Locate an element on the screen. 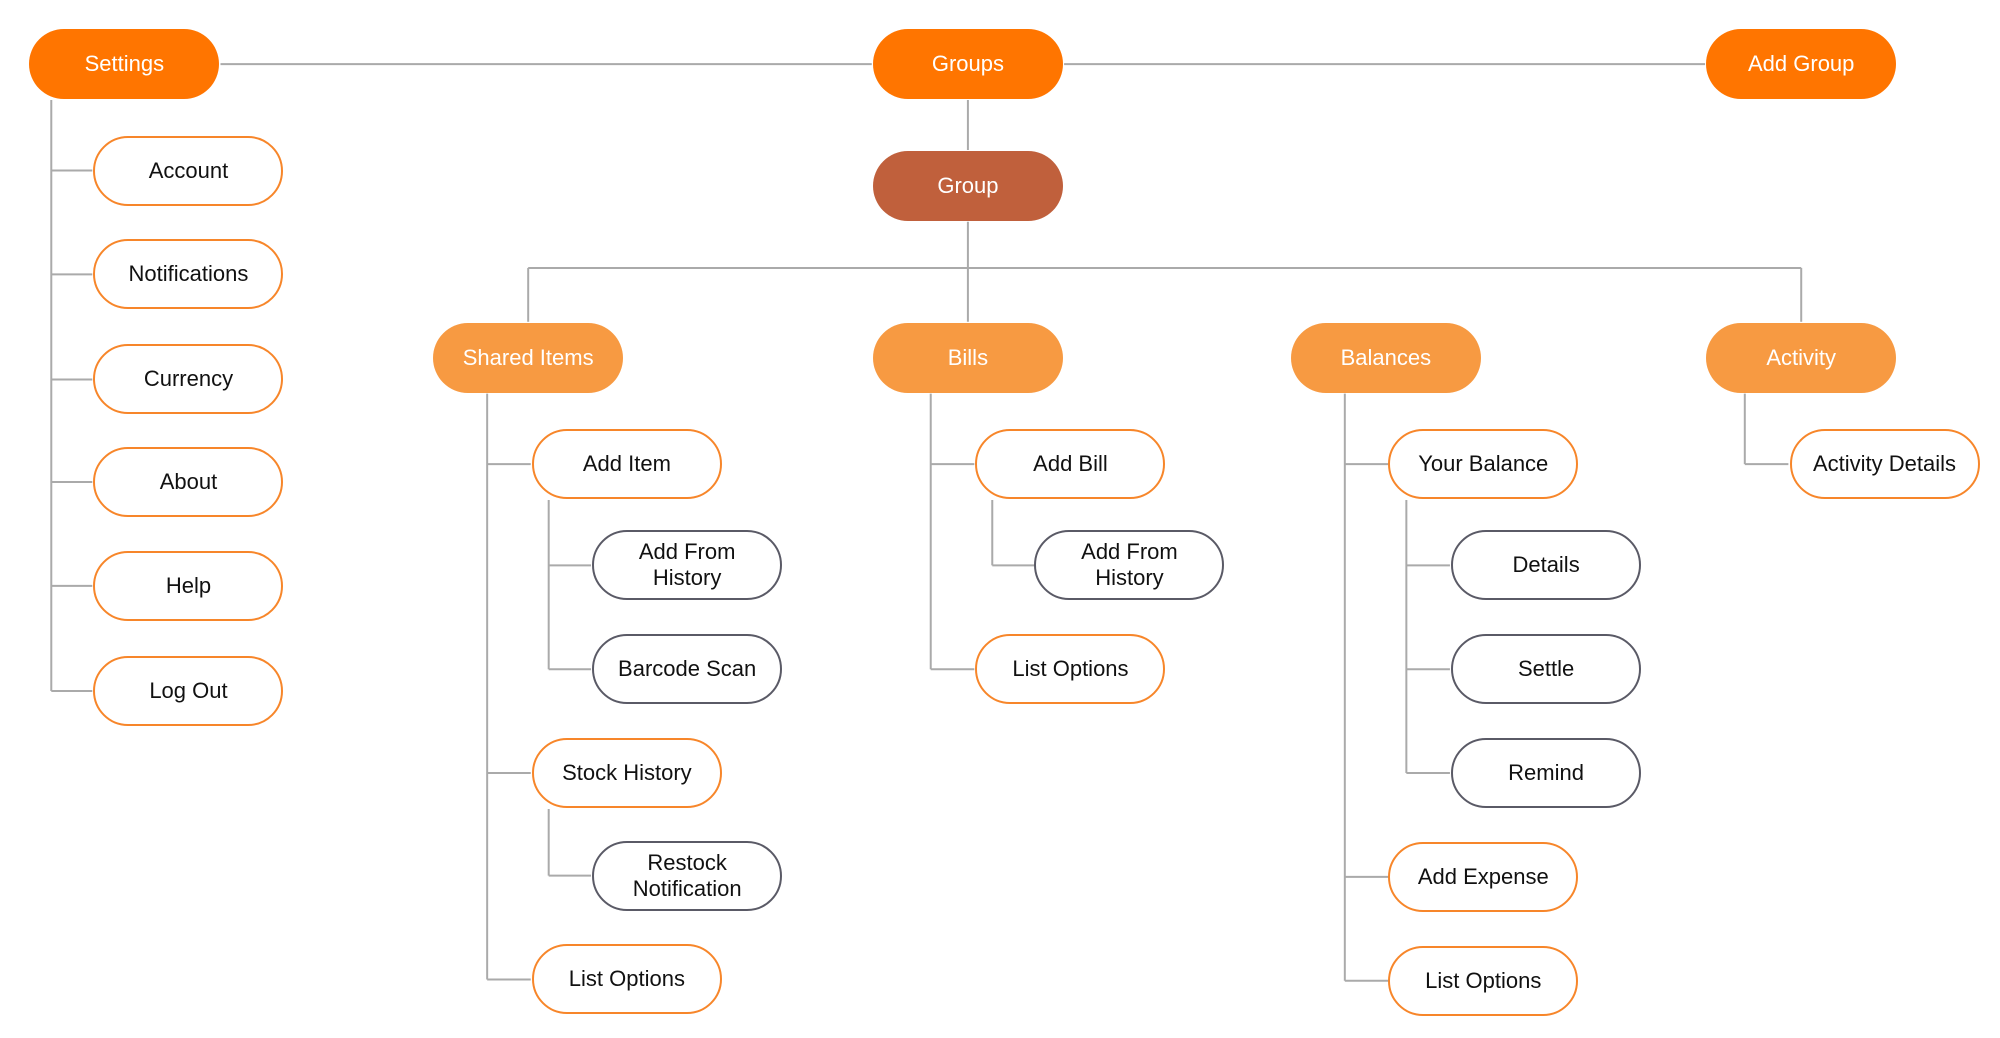  node-settle: Settle is located at coordinates (1546, 669).